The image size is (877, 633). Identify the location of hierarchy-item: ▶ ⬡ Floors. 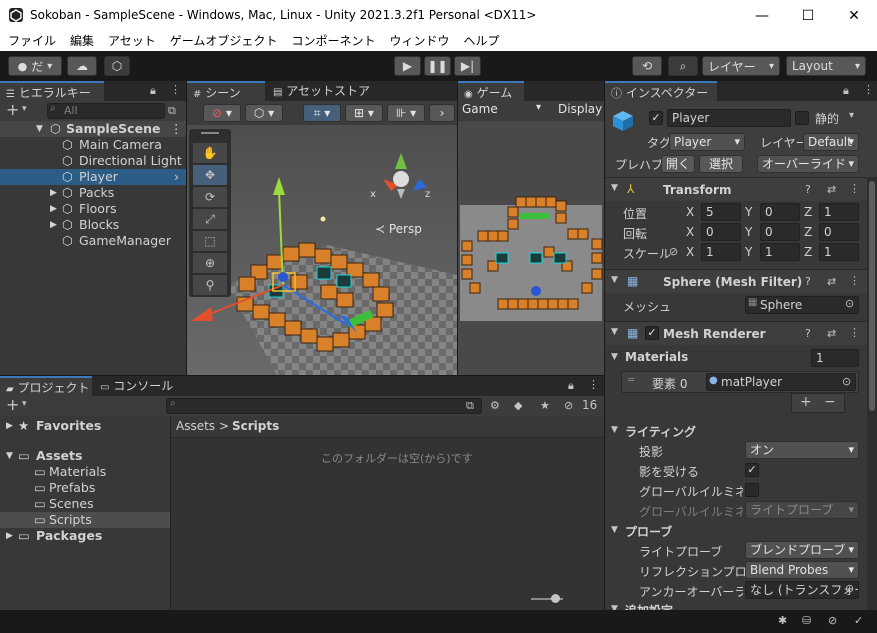
(93, 209).